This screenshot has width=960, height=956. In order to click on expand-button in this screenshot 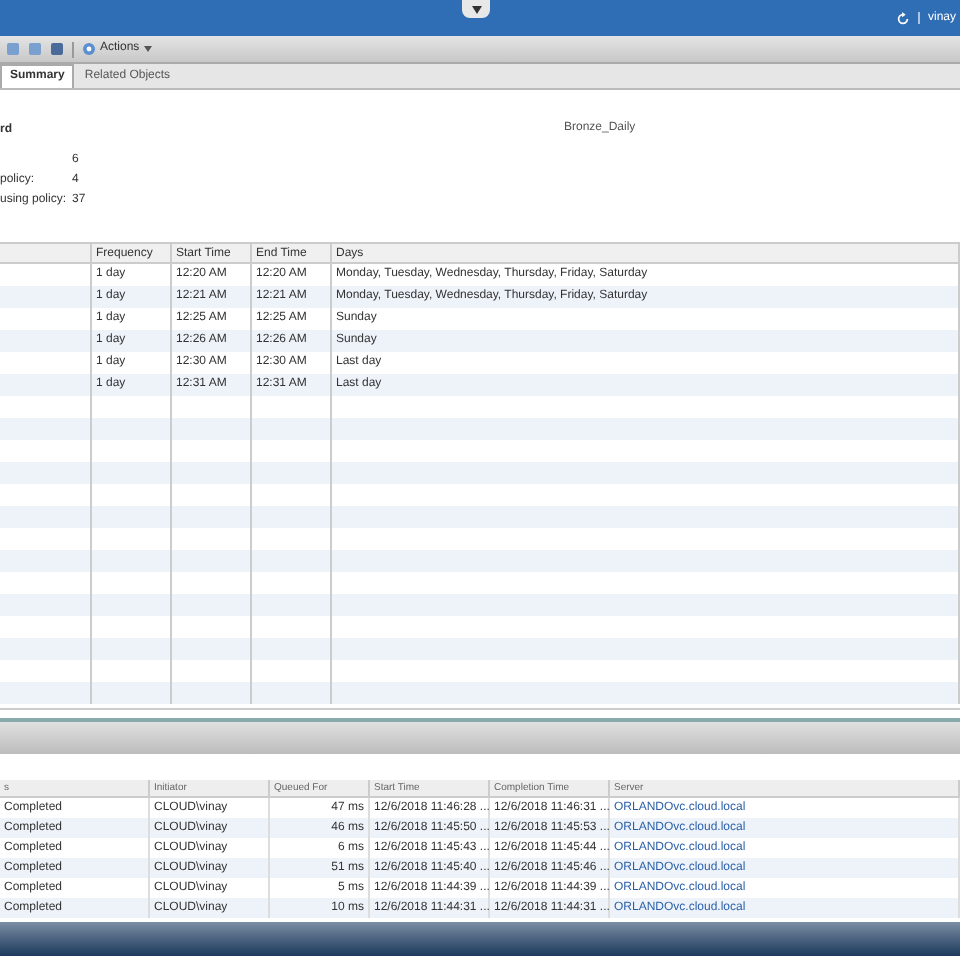, I will do `click(476, 9)`.